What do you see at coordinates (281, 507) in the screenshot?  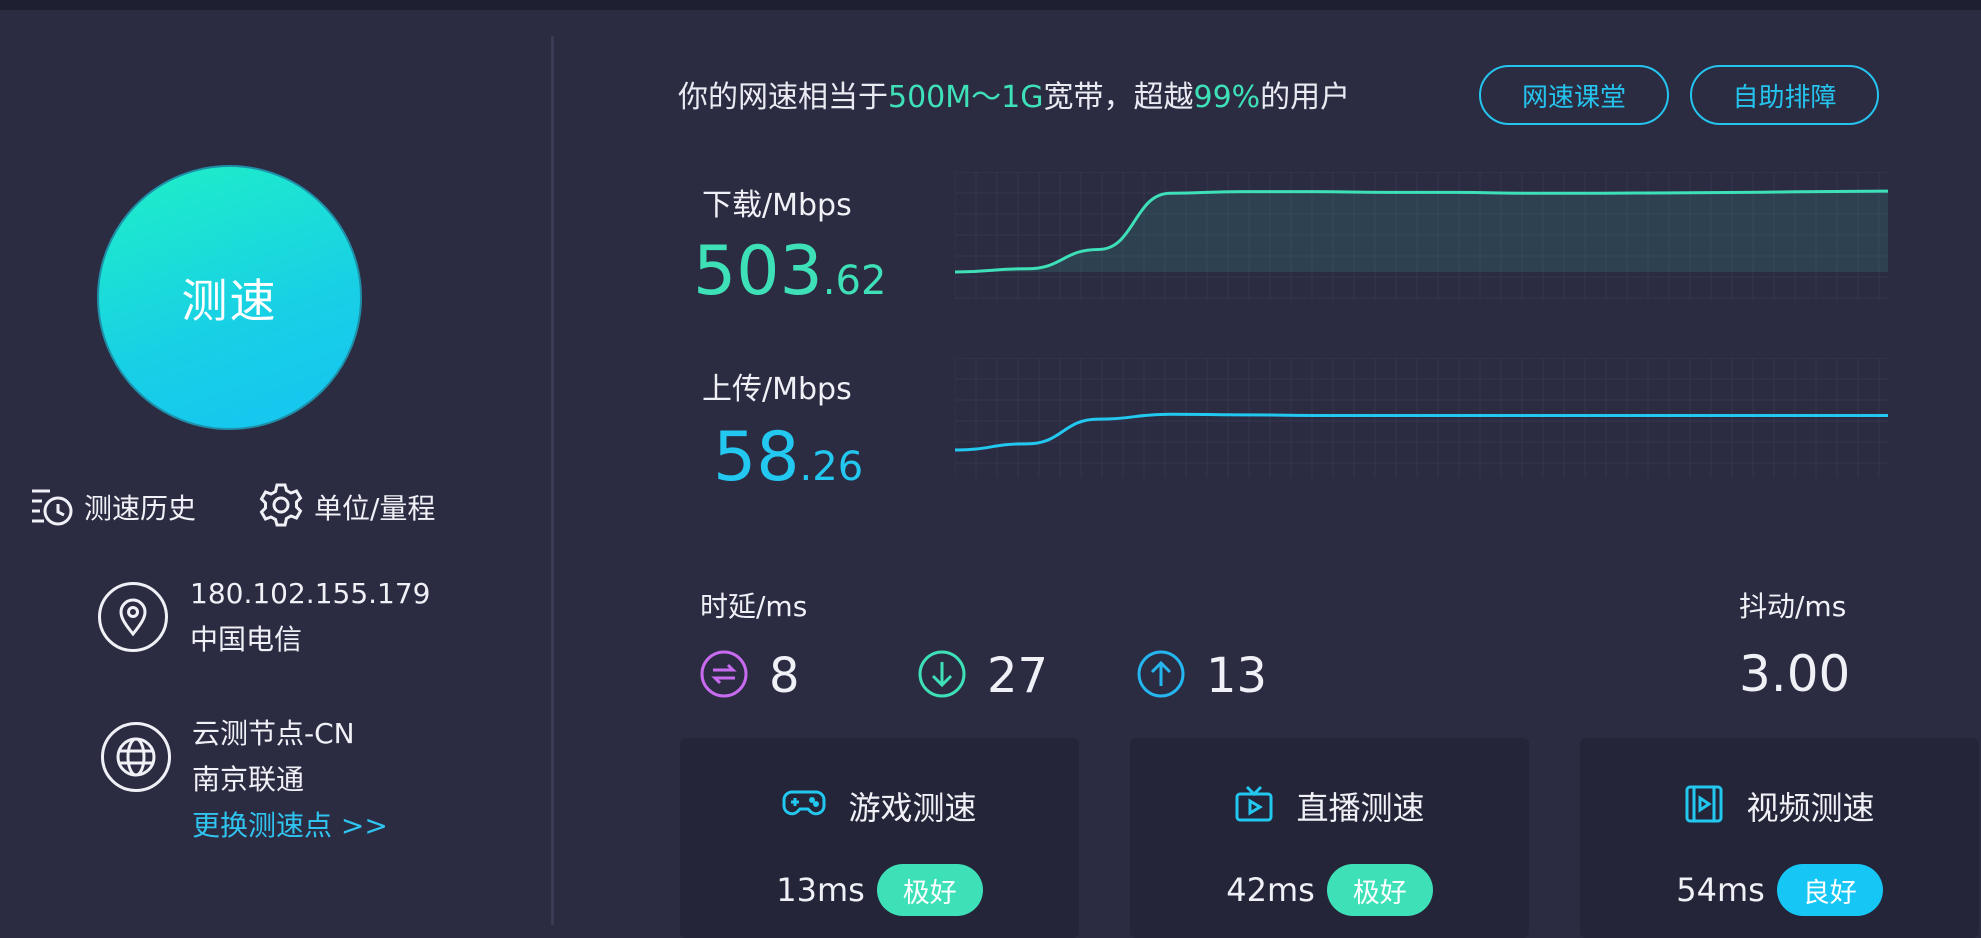 I see `gear-icon` at bounding box center [281, 507].